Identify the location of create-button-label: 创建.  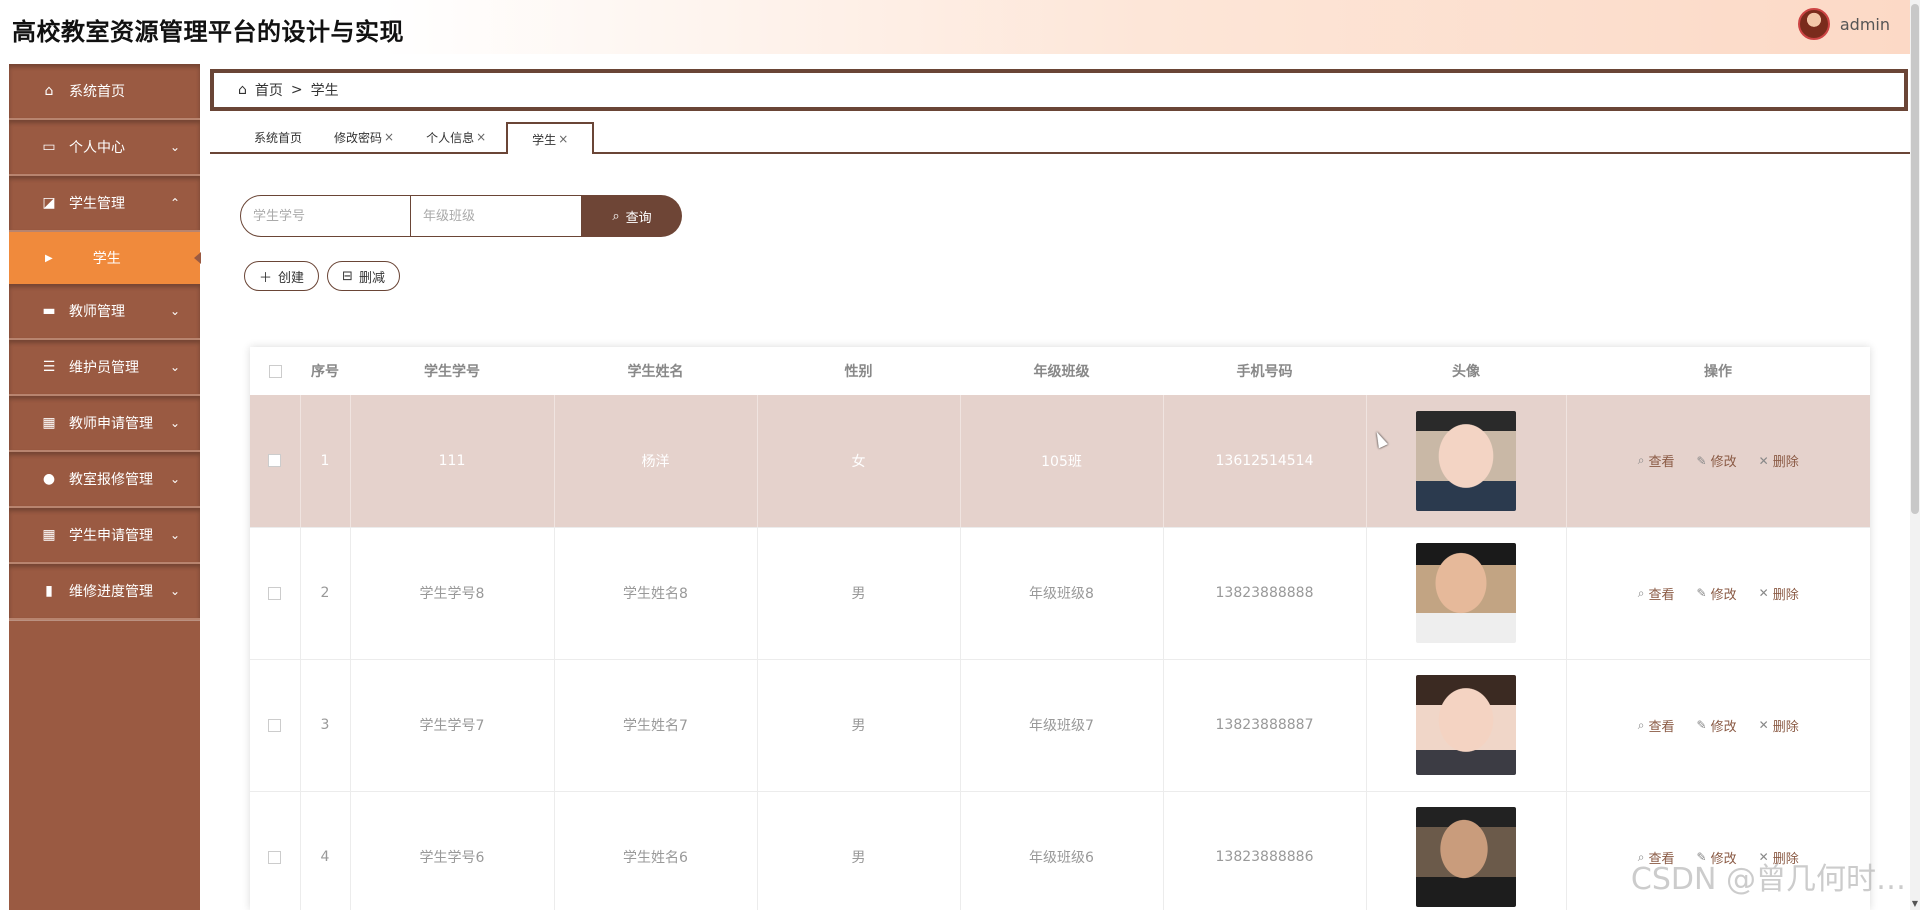
(291, 278).